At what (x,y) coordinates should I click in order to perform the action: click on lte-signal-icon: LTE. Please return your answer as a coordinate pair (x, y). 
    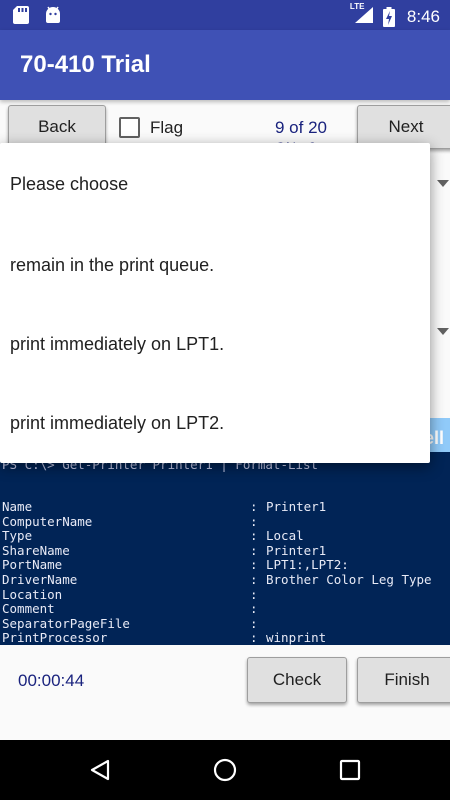
    Looking at the image, I should click on (362, 15).